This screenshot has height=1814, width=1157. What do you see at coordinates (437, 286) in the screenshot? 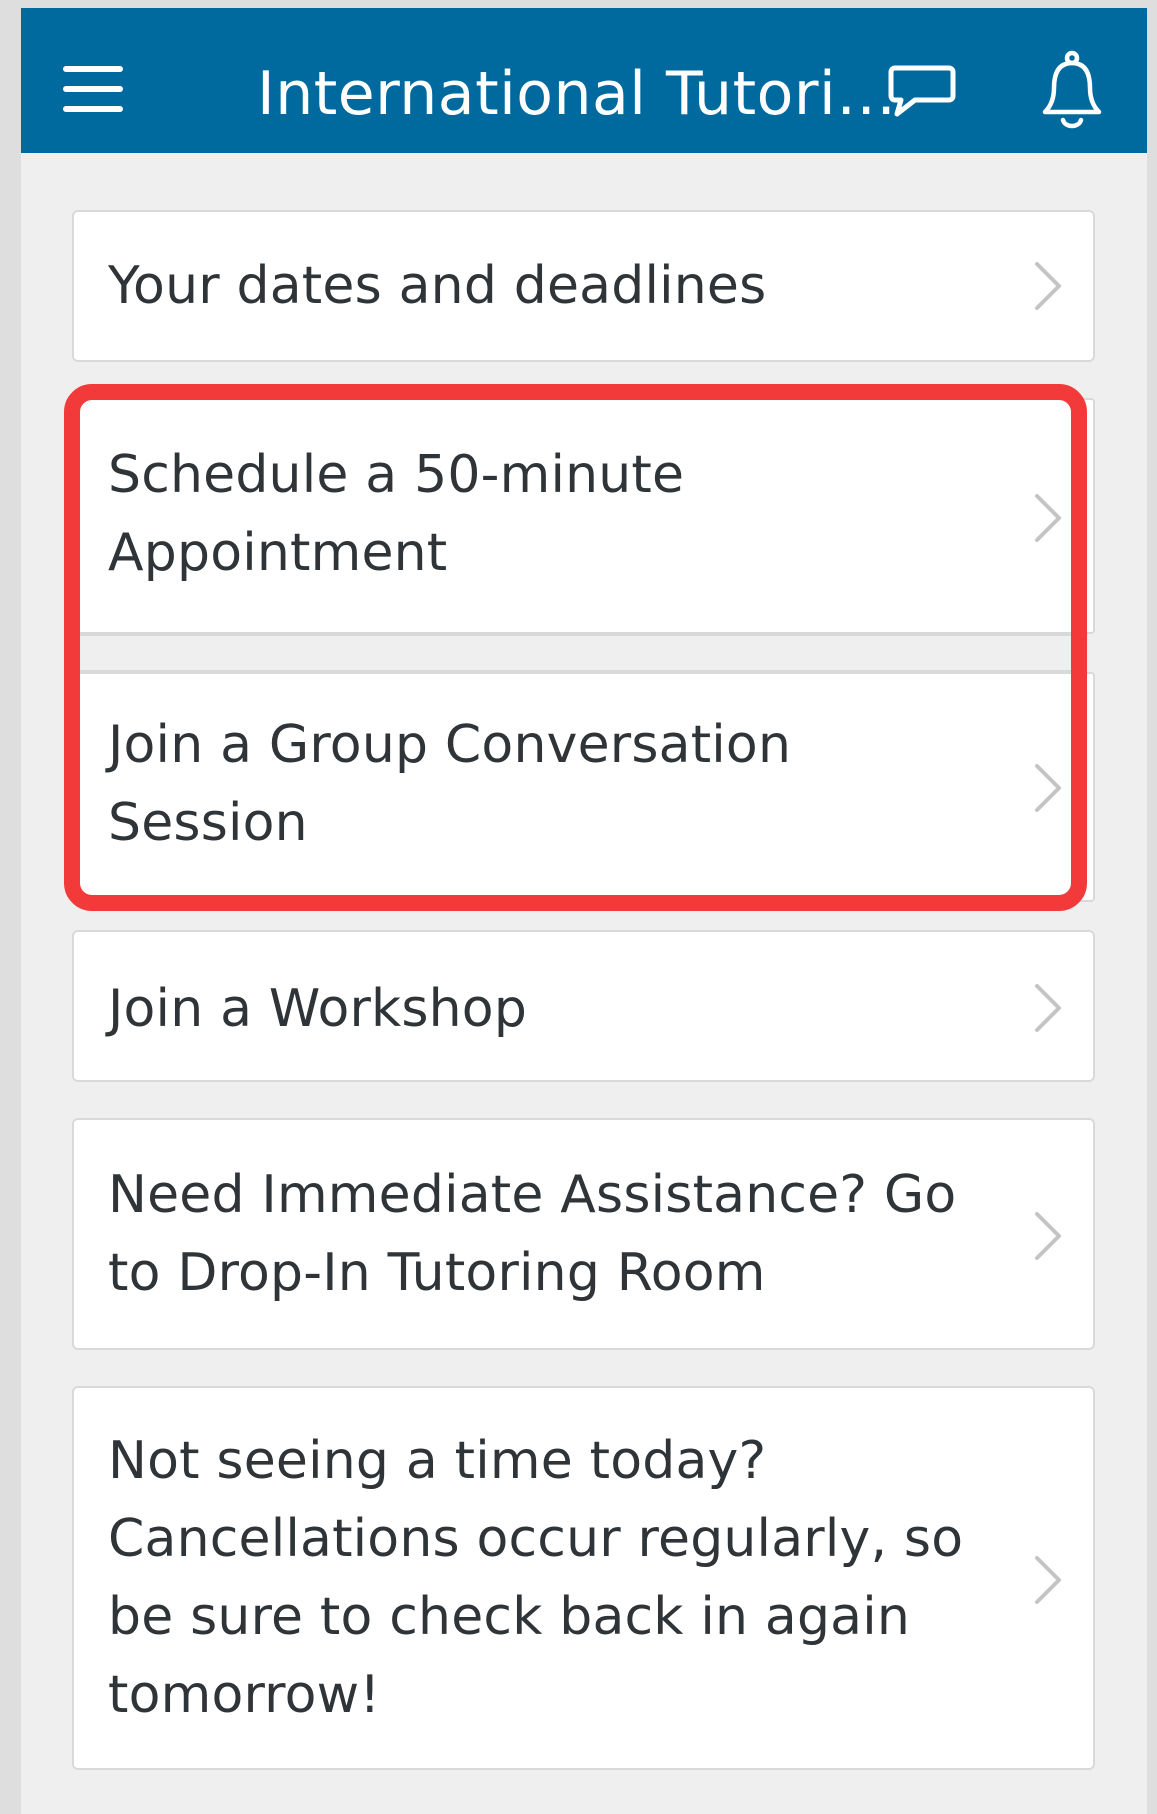
I see `list-item-label: Your dates and deadlines` at bounding box center [437, 286].